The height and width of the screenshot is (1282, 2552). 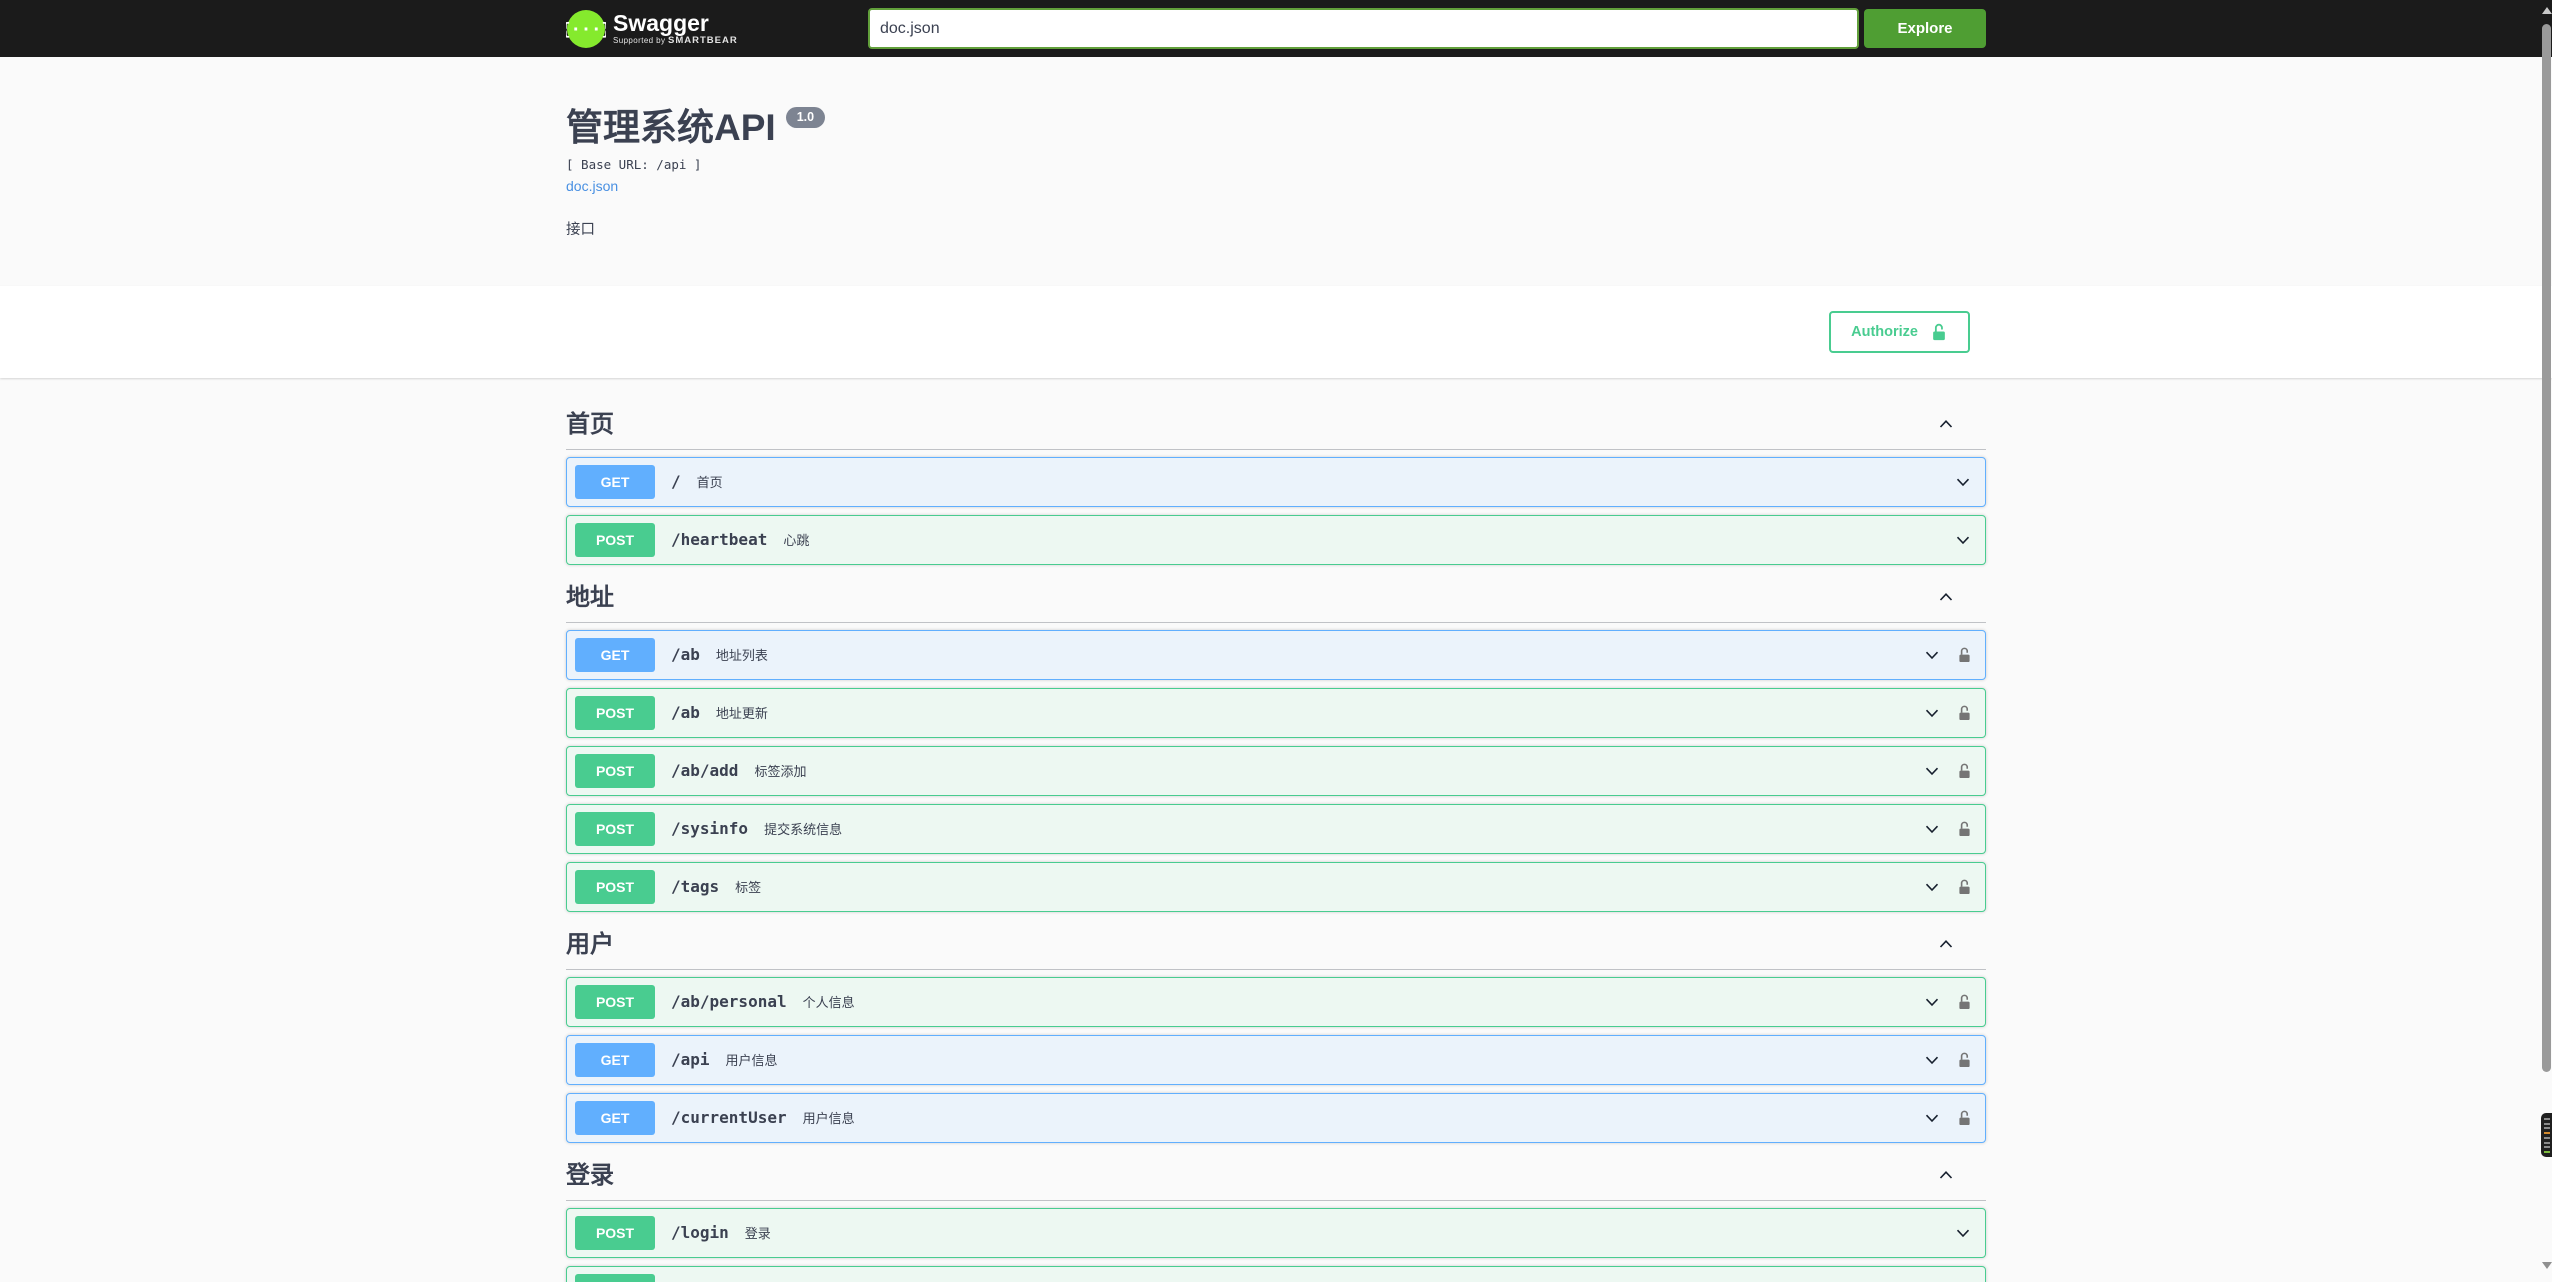 What do you see at coordinates (676, 482) in the screenshot?
I see `operation-path: /` at bounding box center [676, 482].